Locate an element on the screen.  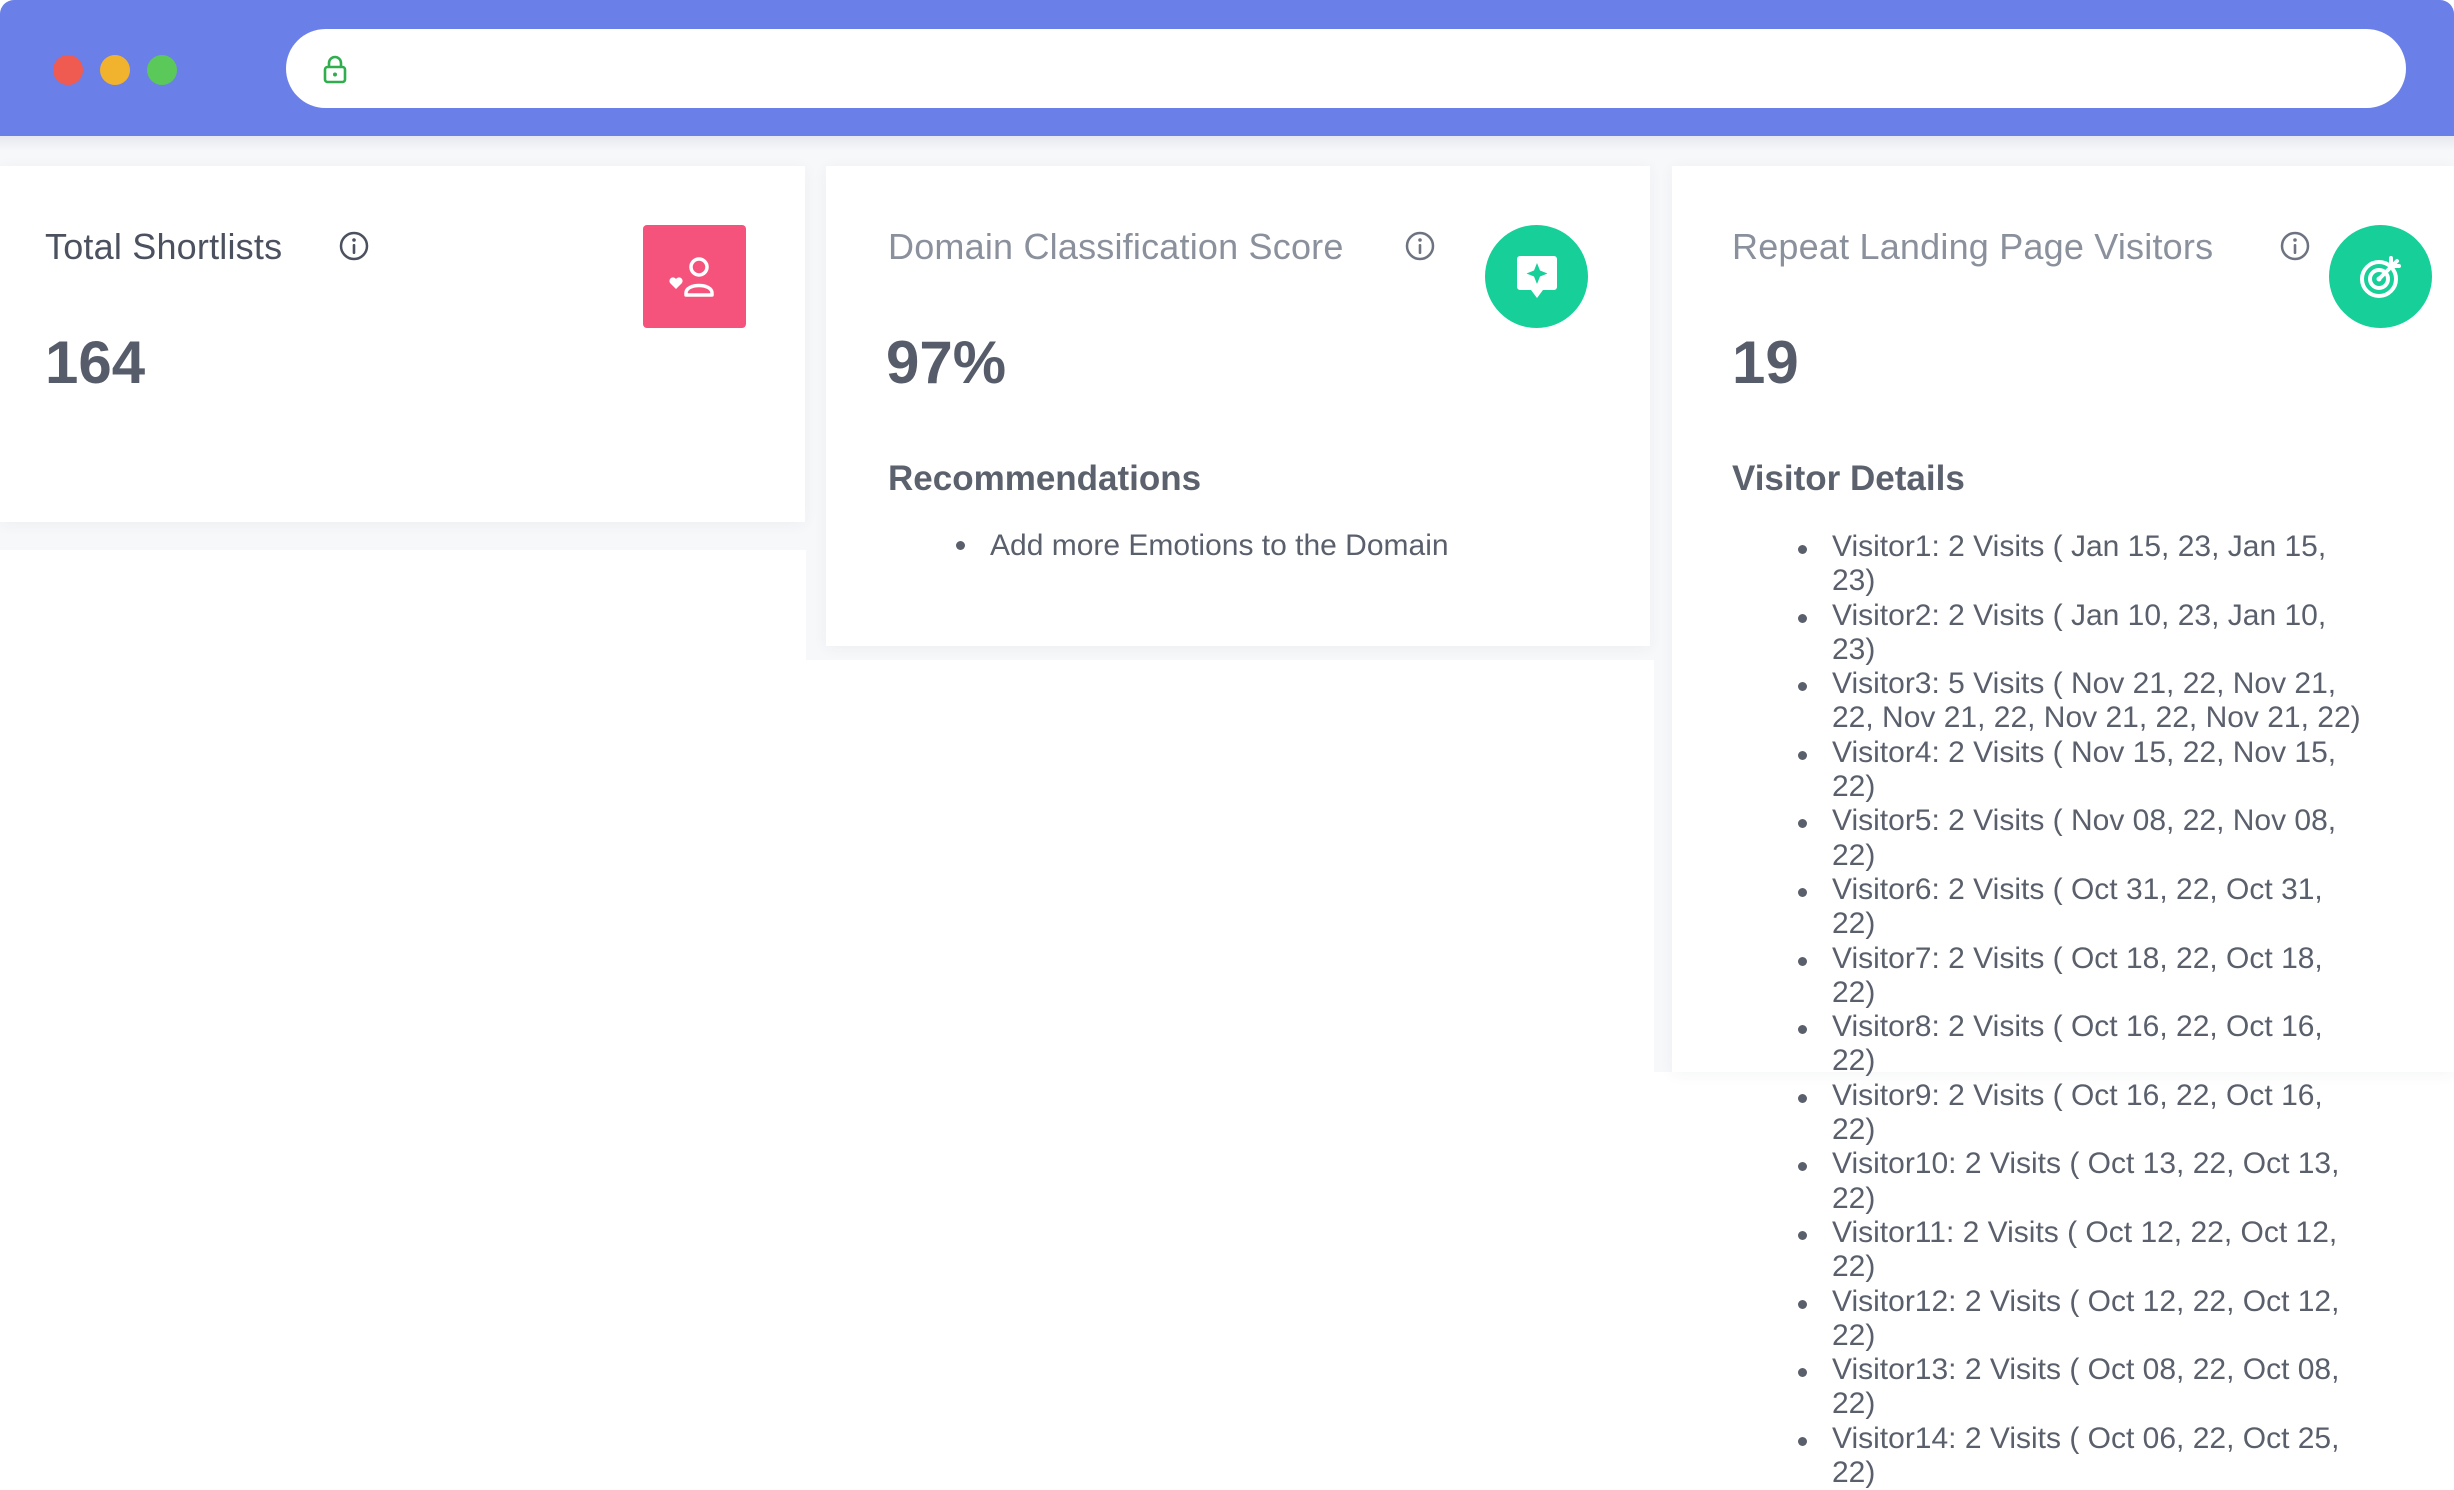
minimize-window-button is located at coordinates (115, 70).